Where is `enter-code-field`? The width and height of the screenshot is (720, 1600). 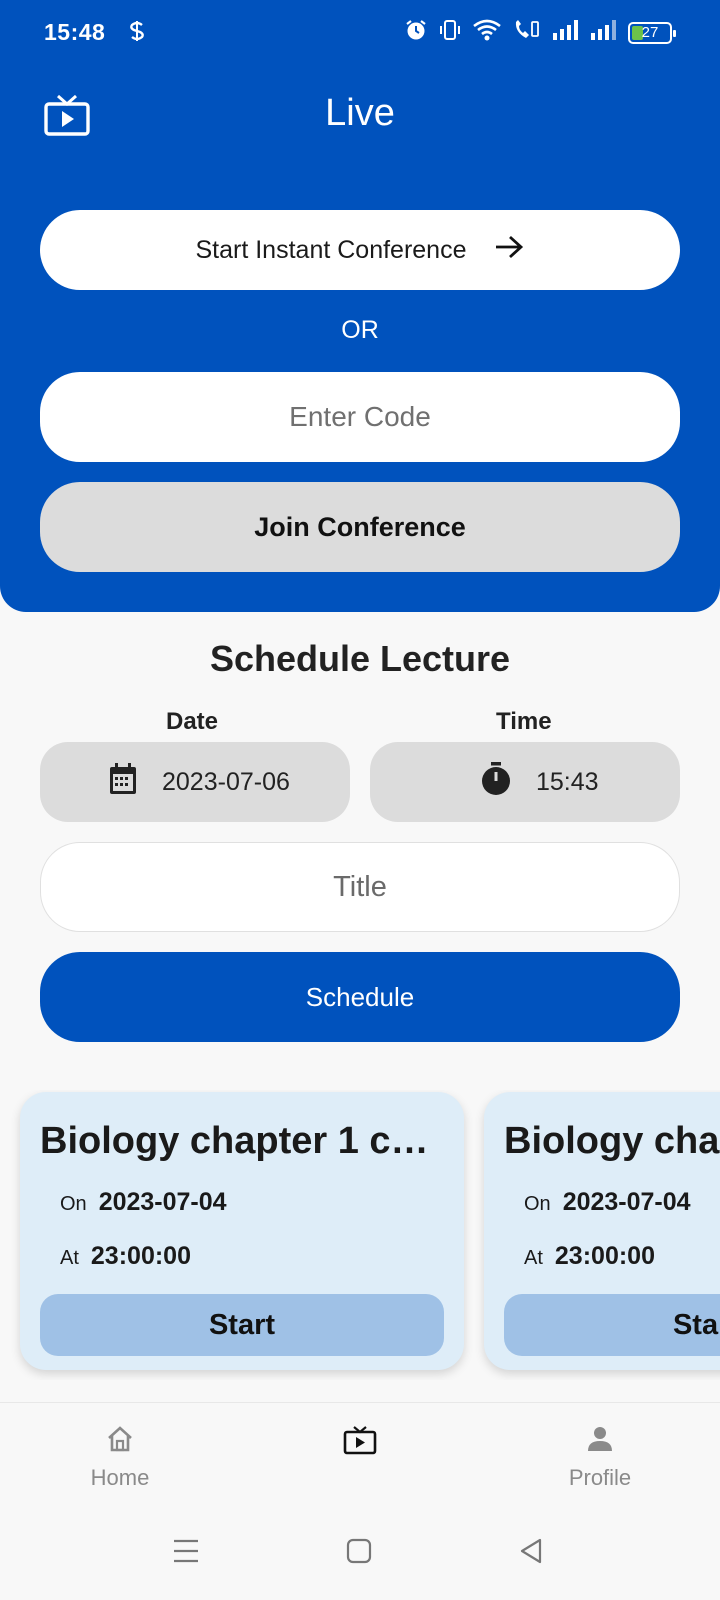 enter-code-field is located at coordinates (360, 417).